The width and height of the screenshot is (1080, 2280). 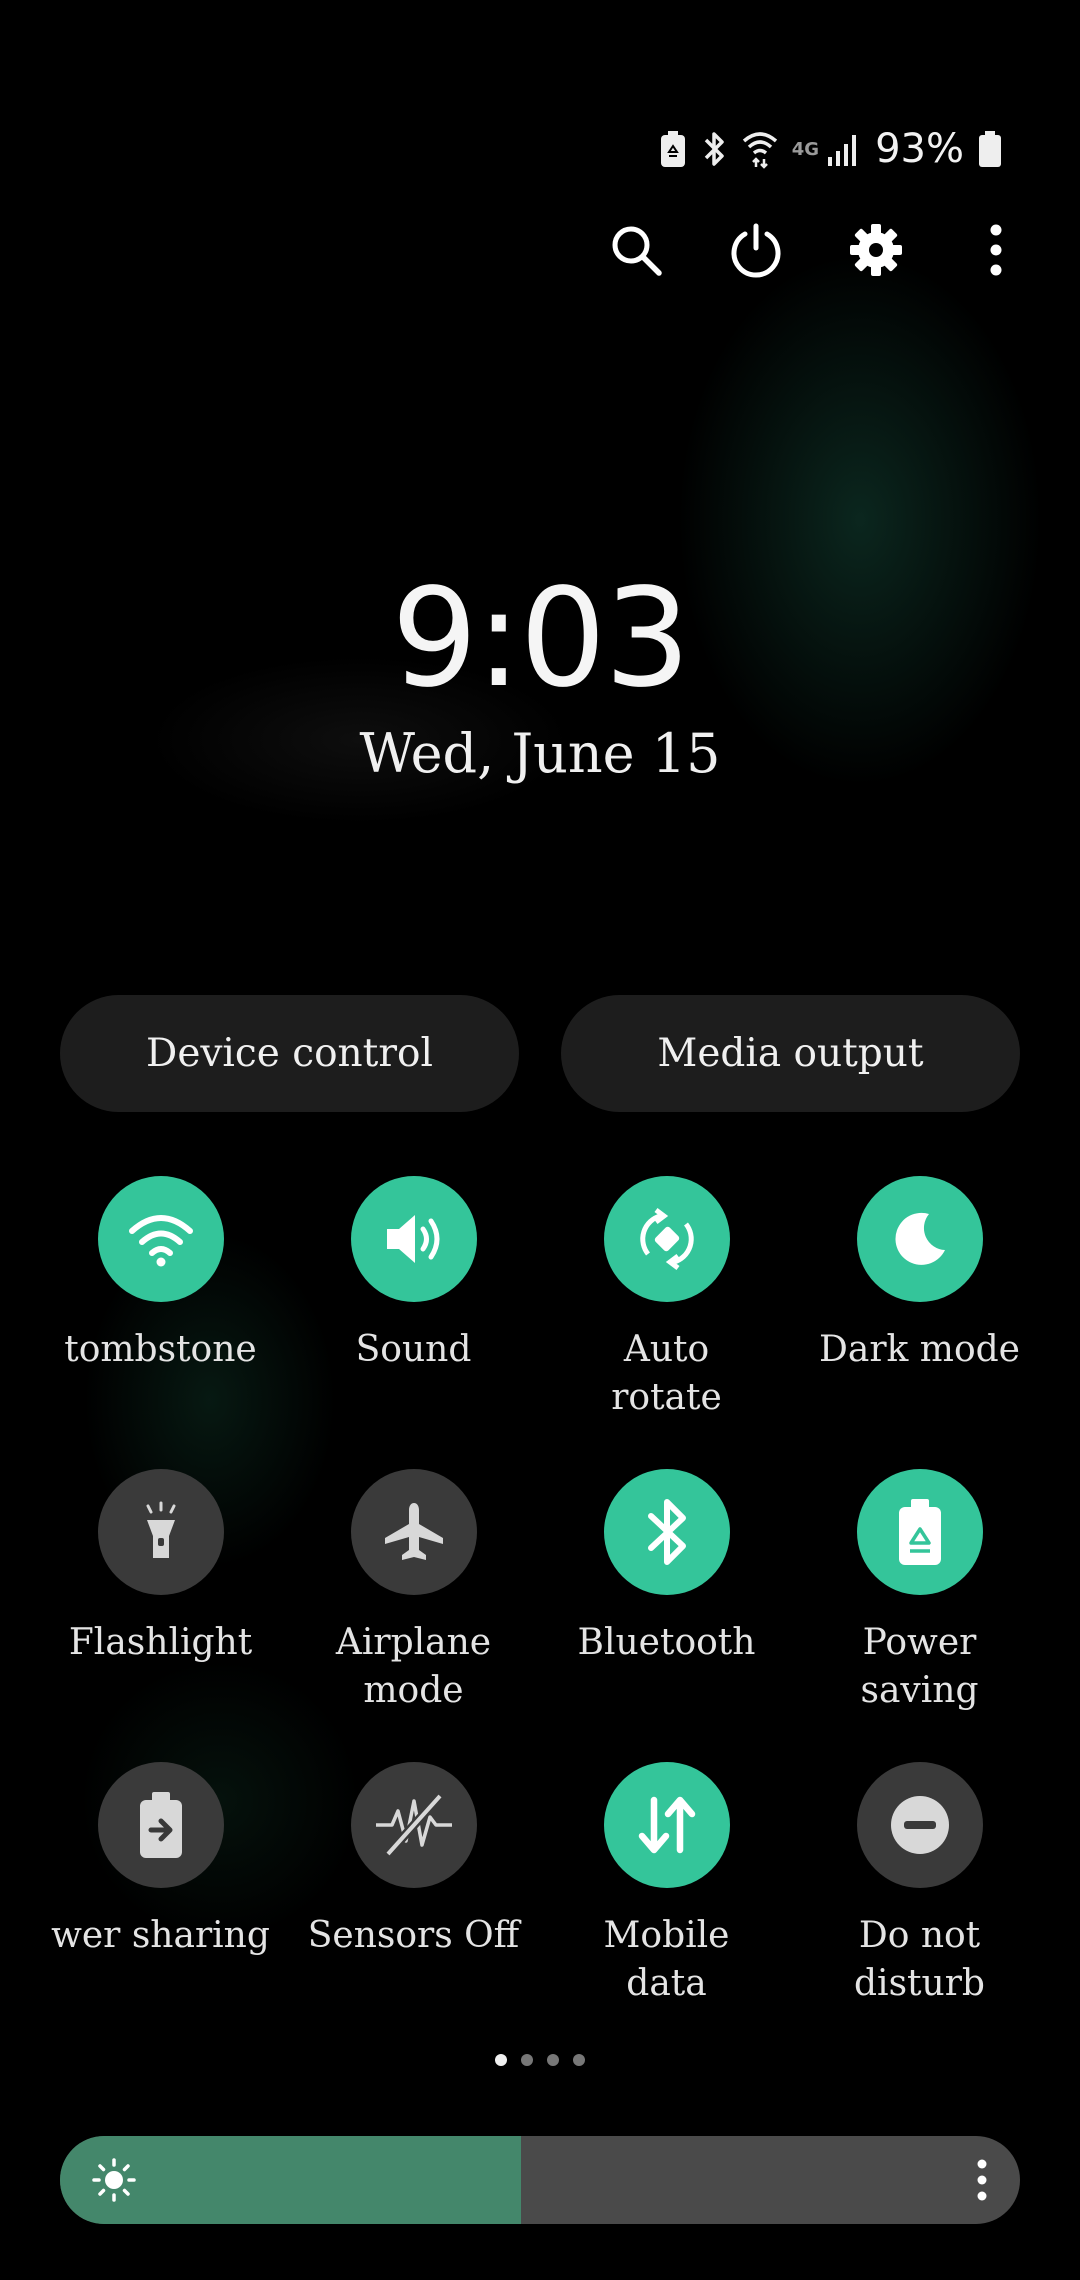 I want to click on battery-saver-status-icon, so click(x=673, y=149).